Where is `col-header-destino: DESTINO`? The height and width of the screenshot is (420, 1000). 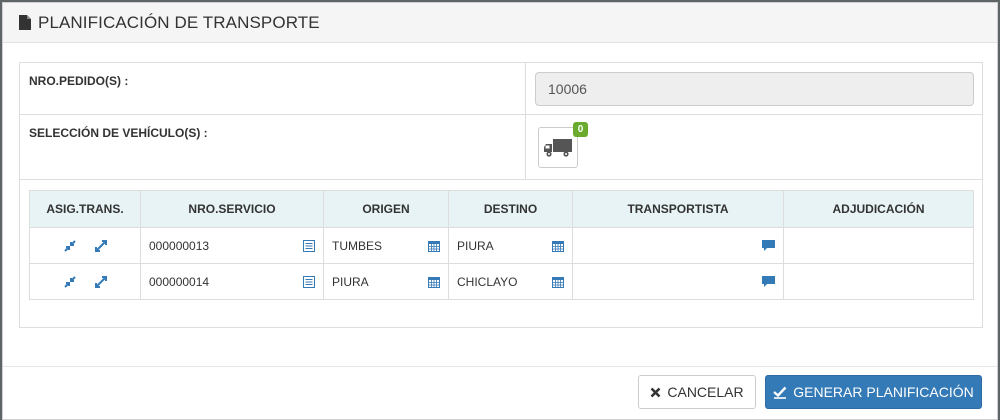
col-header-destino: DESTINO is located at coordinates (510, 209).